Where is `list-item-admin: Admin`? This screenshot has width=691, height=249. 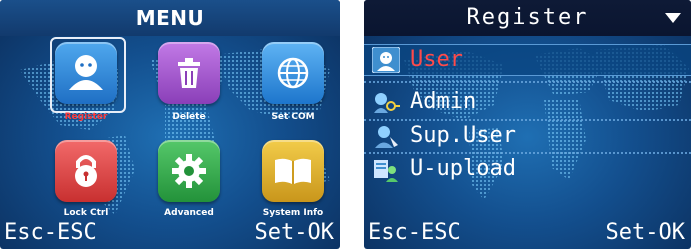
list-item-admin: Admin is located at coordinates (527, 102).